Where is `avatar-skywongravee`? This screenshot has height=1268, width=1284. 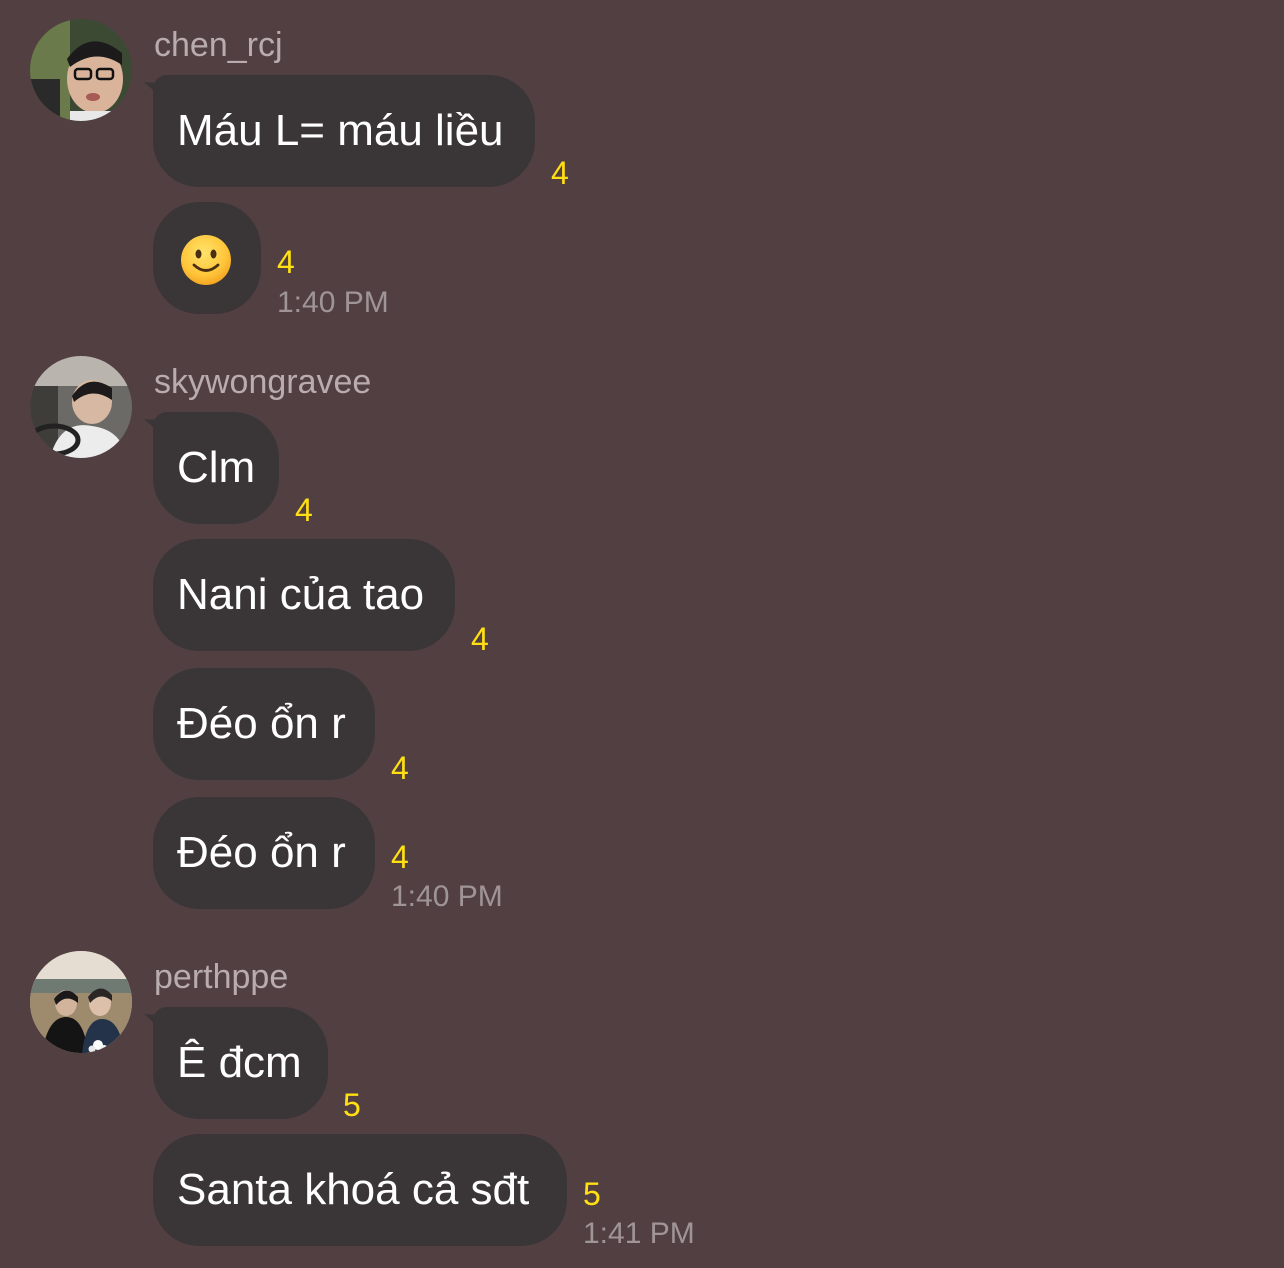
avatar-skywongravee is located at coordinates (81, 407).